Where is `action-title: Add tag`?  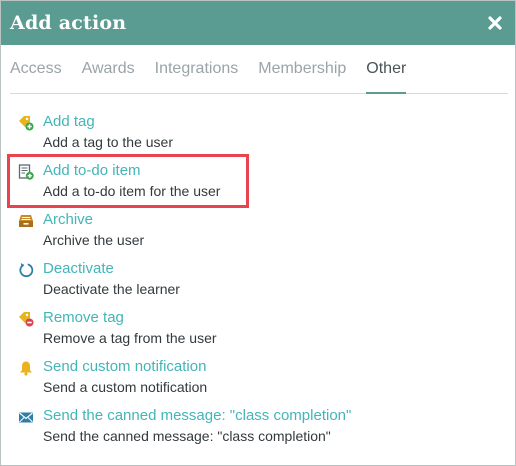 action-title: Add tag is located at coordinates (108, 122).